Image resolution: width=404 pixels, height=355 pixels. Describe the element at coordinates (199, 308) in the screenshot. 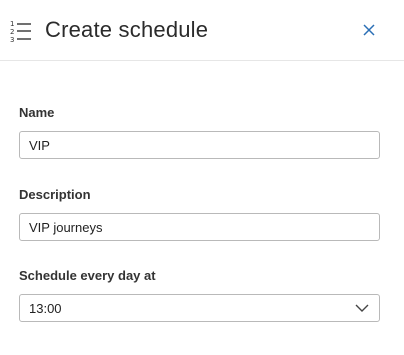

I see `schedule-time-select: 13:00` at that location.